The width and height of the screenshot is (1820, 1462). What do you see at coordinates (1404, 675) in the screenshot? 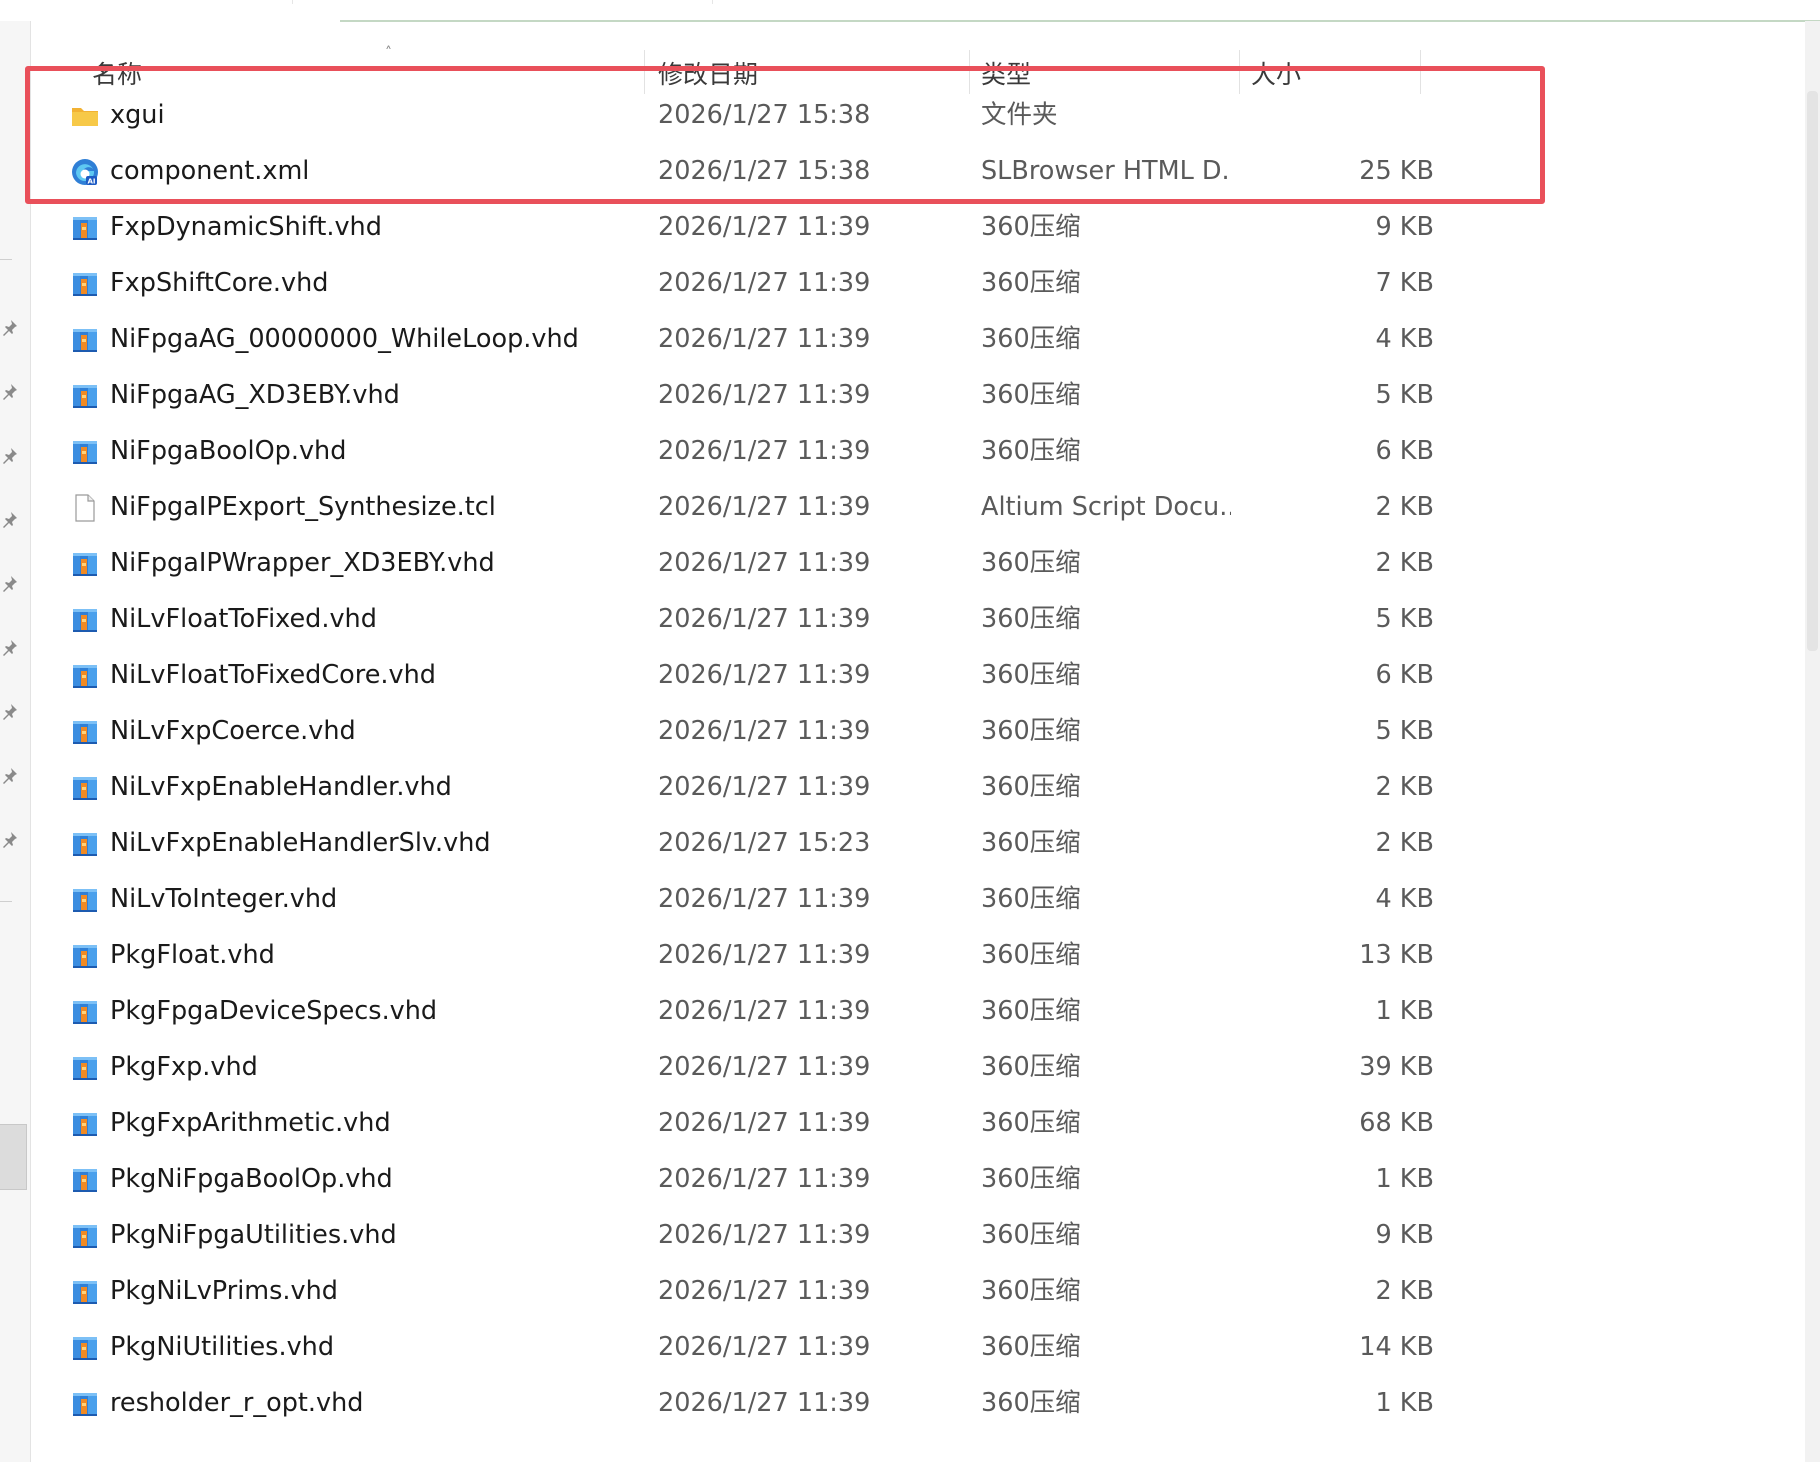
I see `file-size: 6 KB` at bounding box center [1404, 675].